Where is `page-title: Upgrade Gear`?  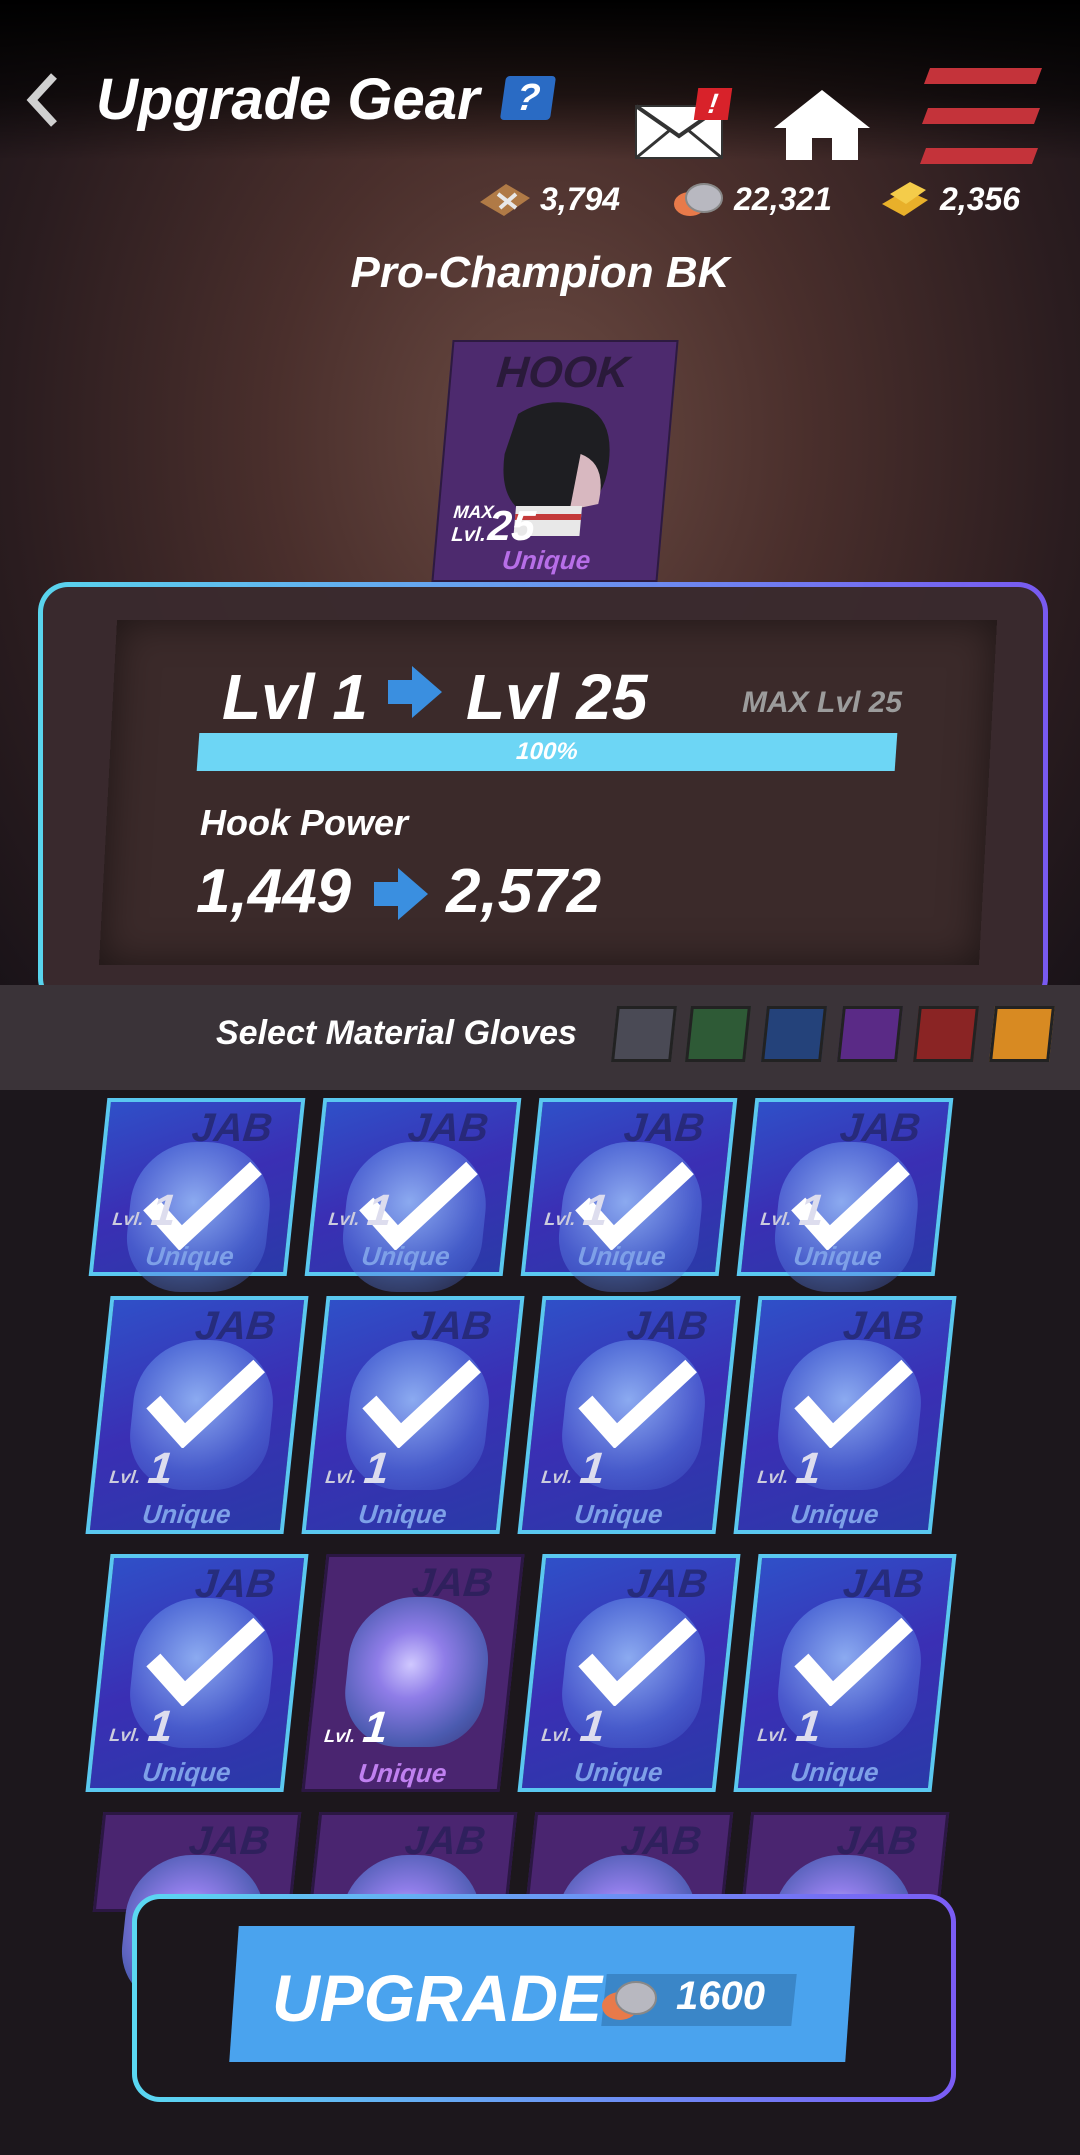 page-title: Upgrade Gear is located at coordinates (288, 99).